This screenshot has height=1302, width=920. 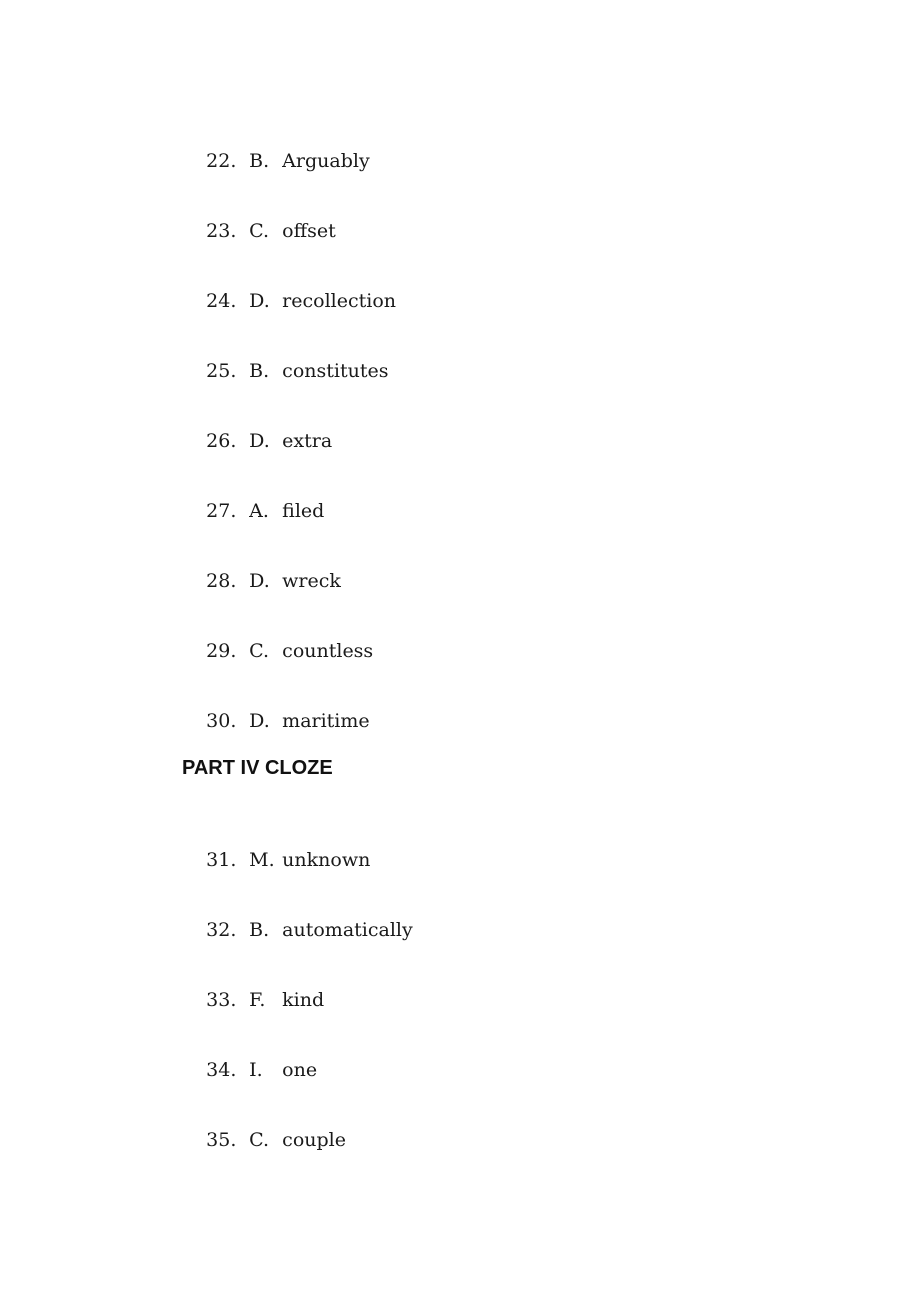 I want to click on answer-word: kind, so click(x=303, y=1000).